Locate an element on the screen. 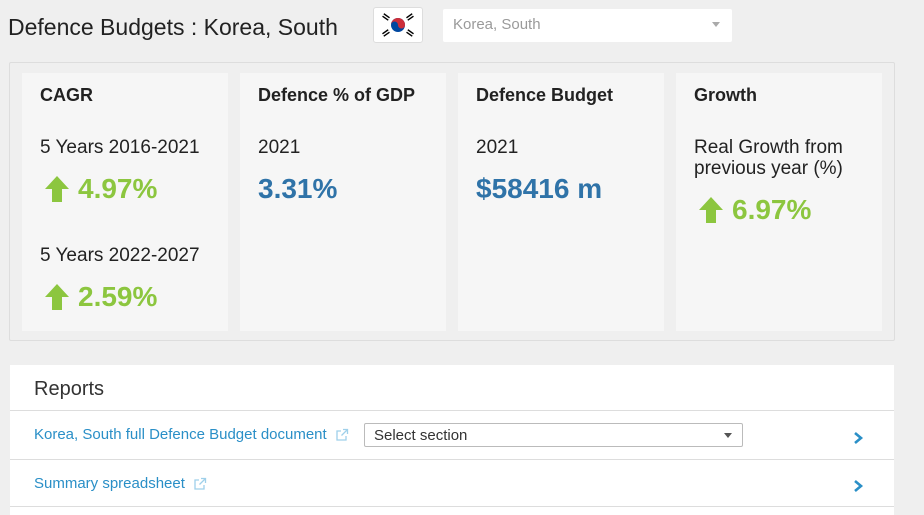 The image size is (924, 515). cagr-period-2: 5 Years 2022-2027 is located at coordinates (120, 255).